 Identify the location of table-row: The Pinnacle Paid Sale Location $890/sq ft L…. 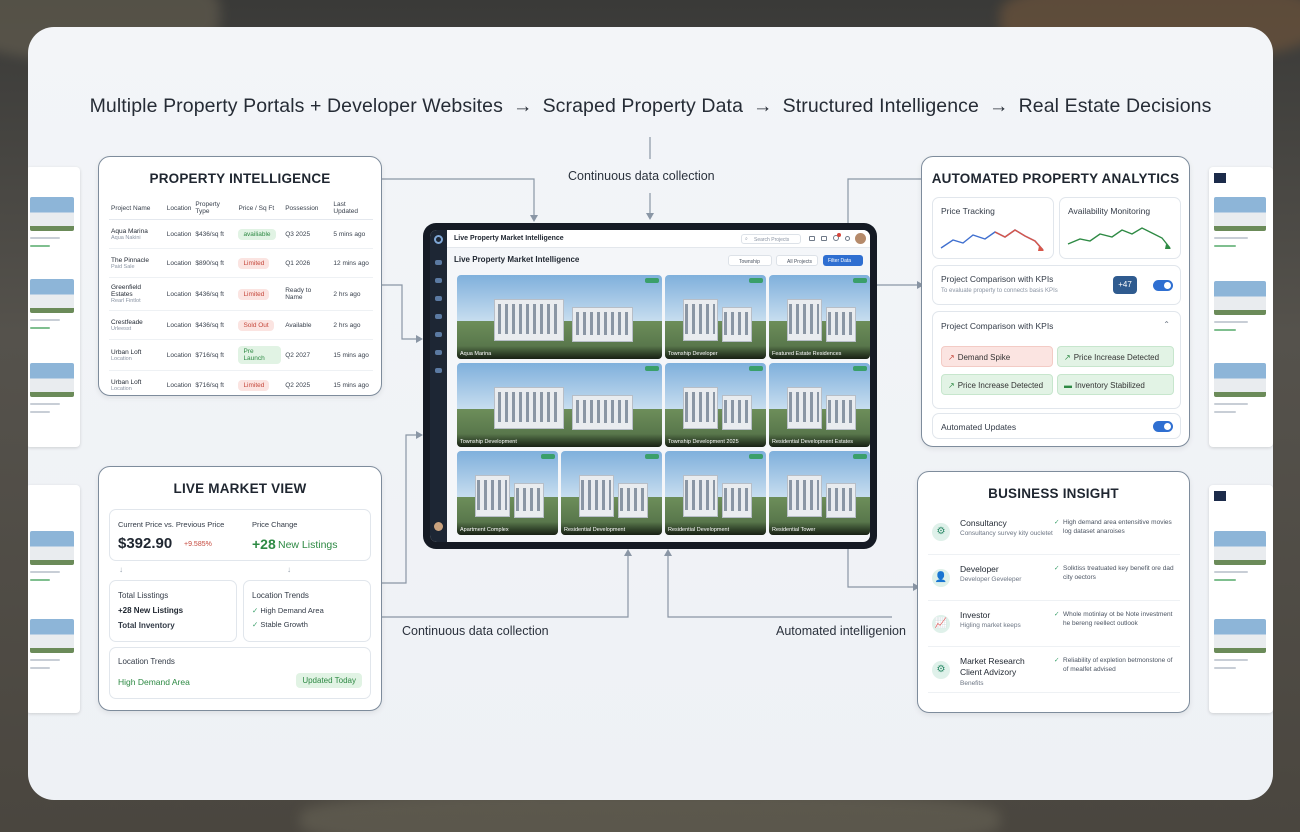
(241, 263).